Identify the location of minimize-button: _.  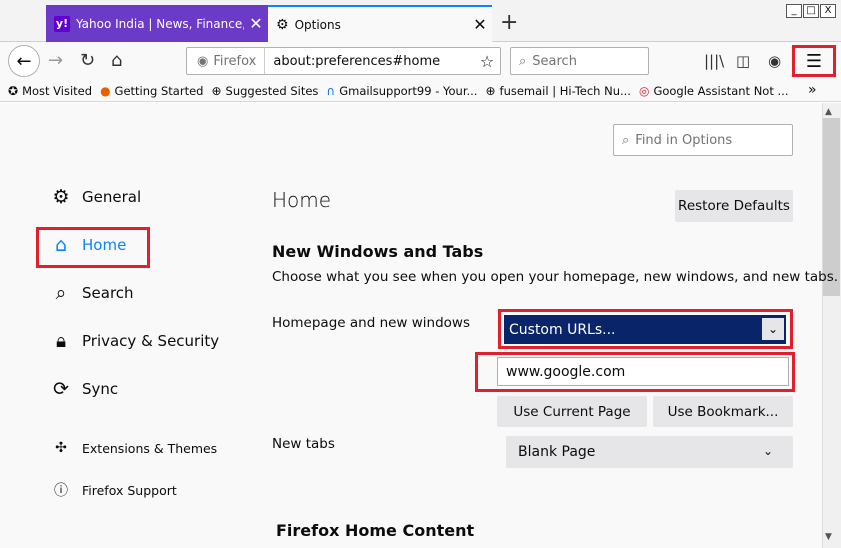
(794, 11).